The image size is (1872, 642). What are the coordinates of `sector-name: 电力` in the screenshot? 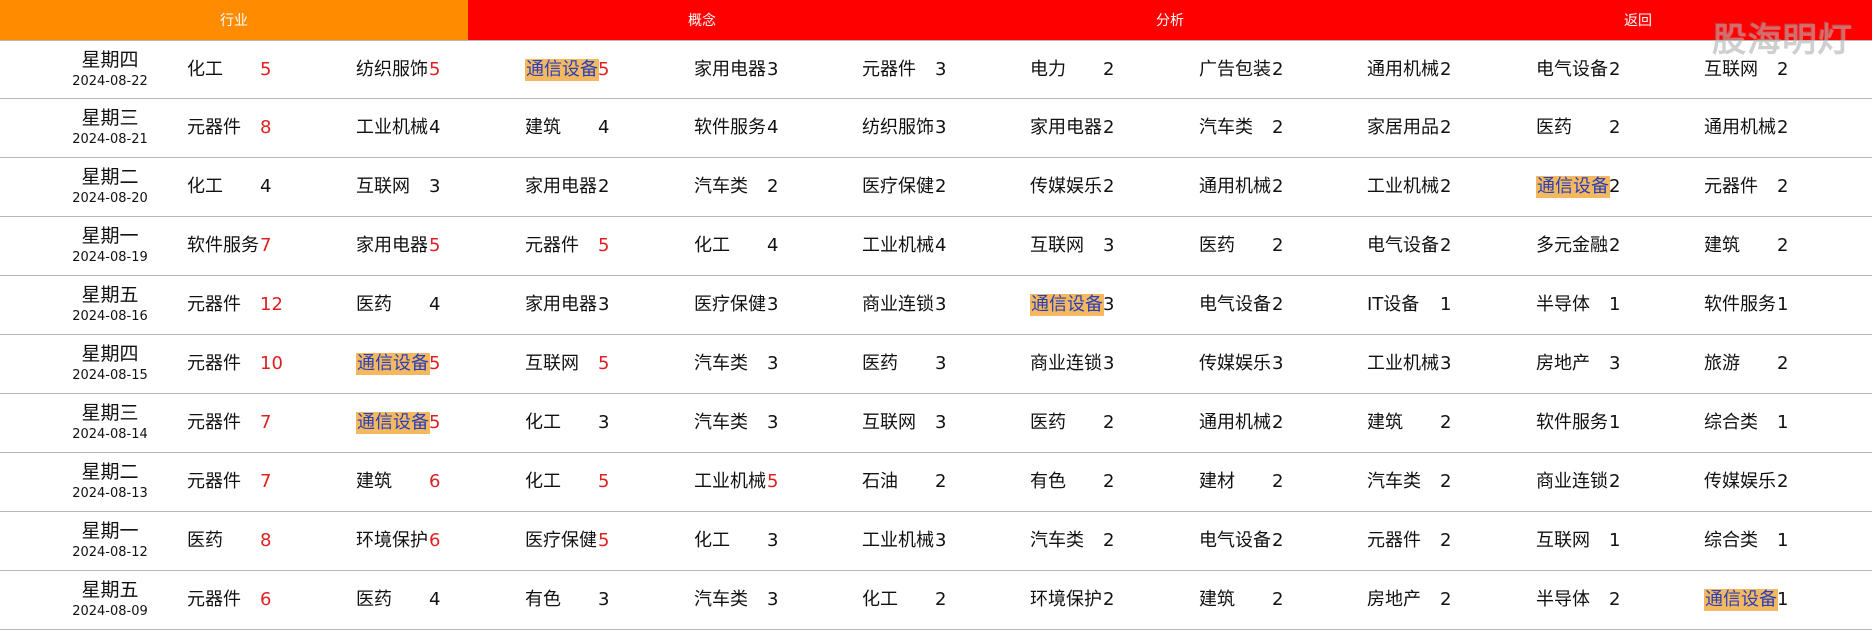 It's located at (1048, 70).